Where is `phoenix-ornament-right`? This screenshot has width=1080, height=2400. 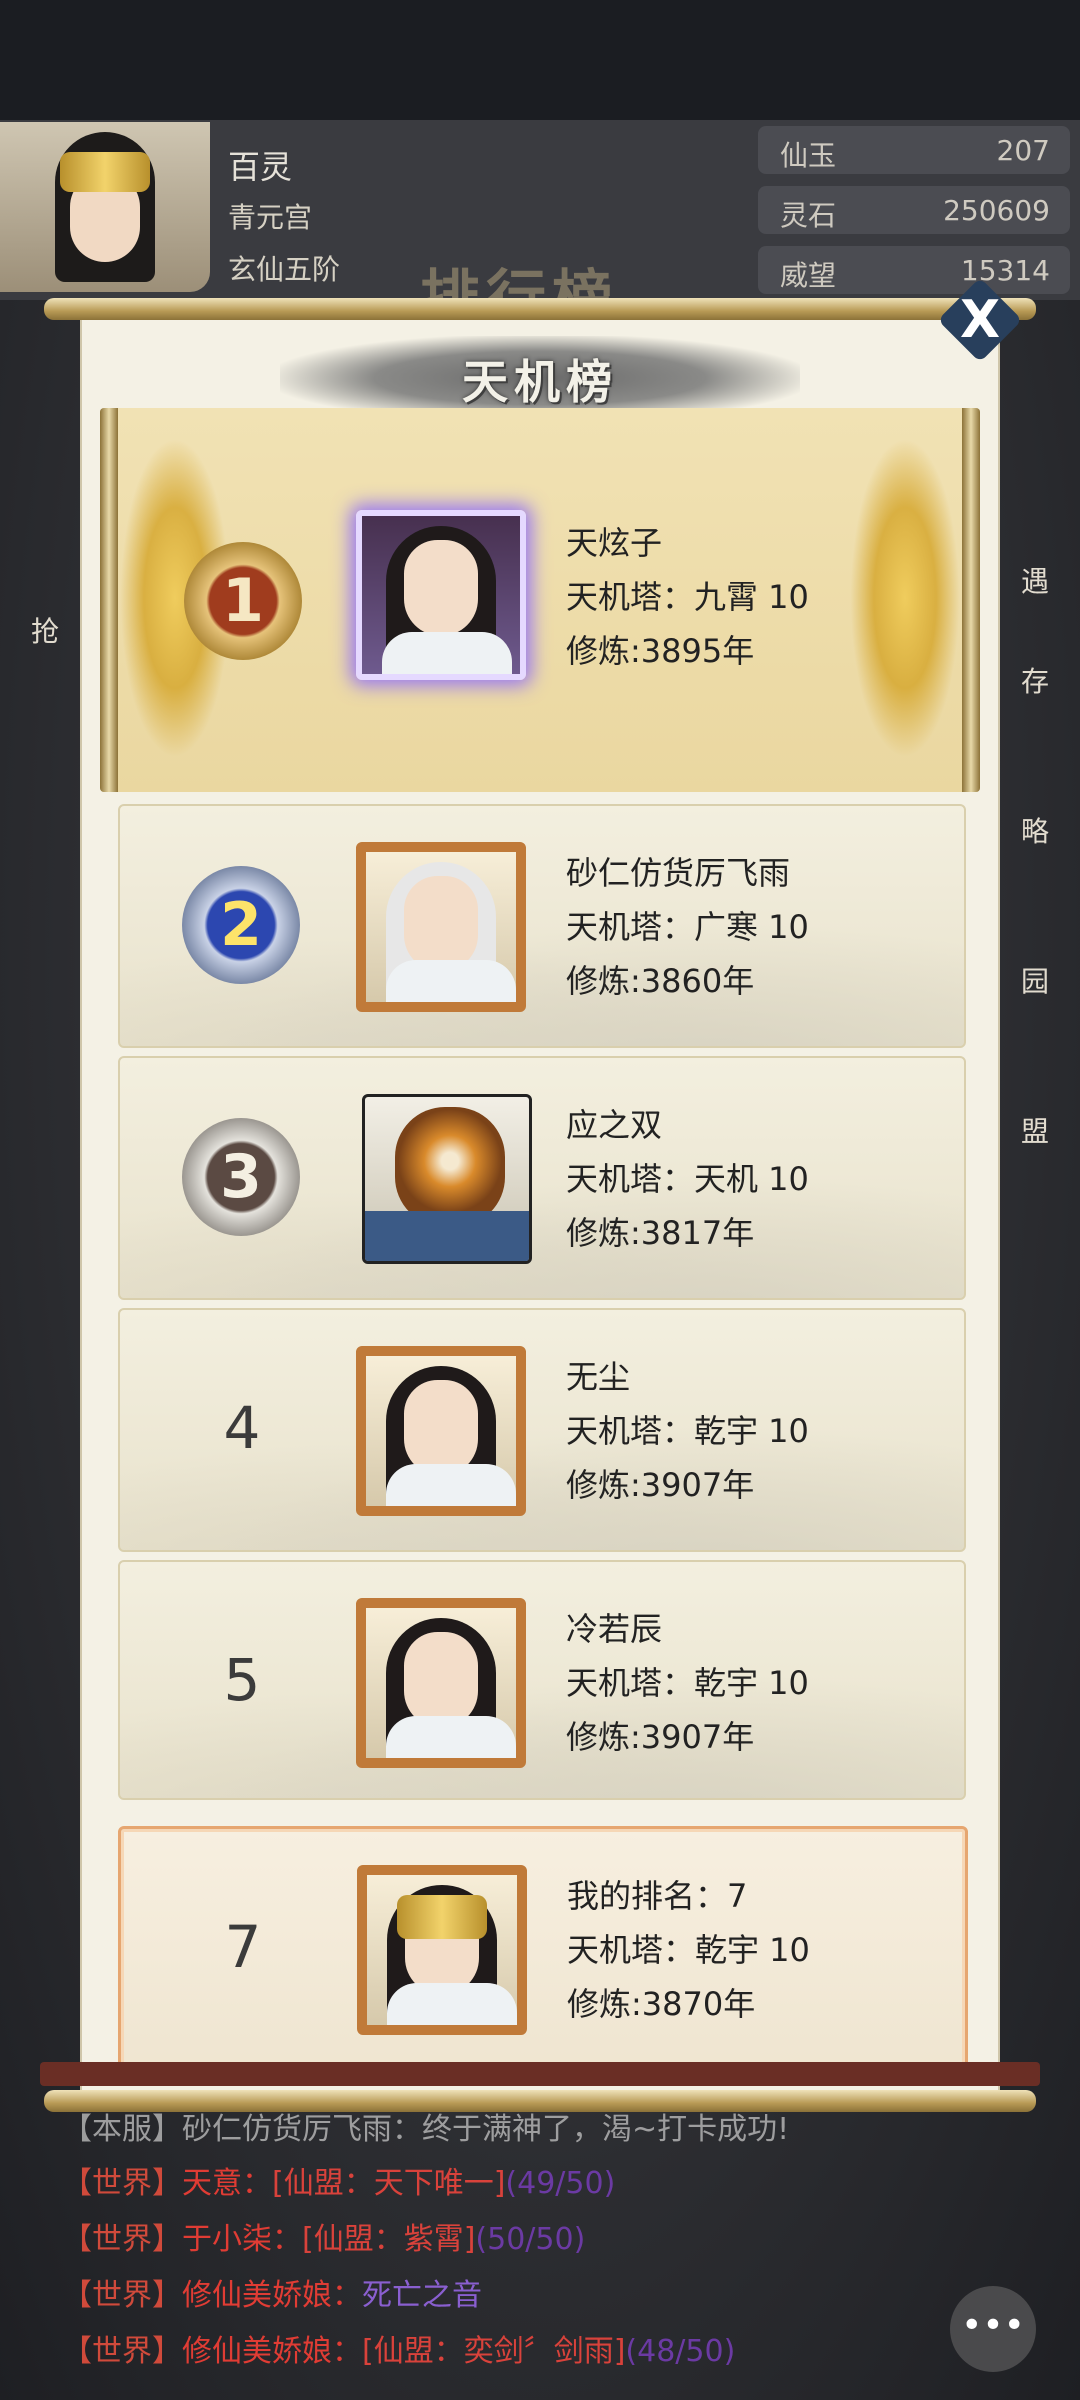 phoenix-ornament-right is located at coordinates (905, 598).